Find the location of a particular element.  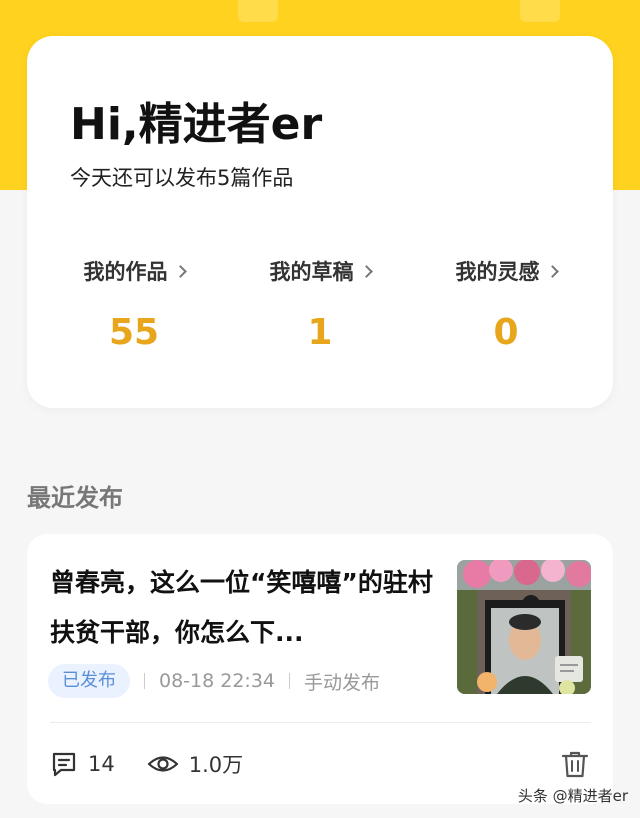

comment-icon is located at coordinates (64, 764).